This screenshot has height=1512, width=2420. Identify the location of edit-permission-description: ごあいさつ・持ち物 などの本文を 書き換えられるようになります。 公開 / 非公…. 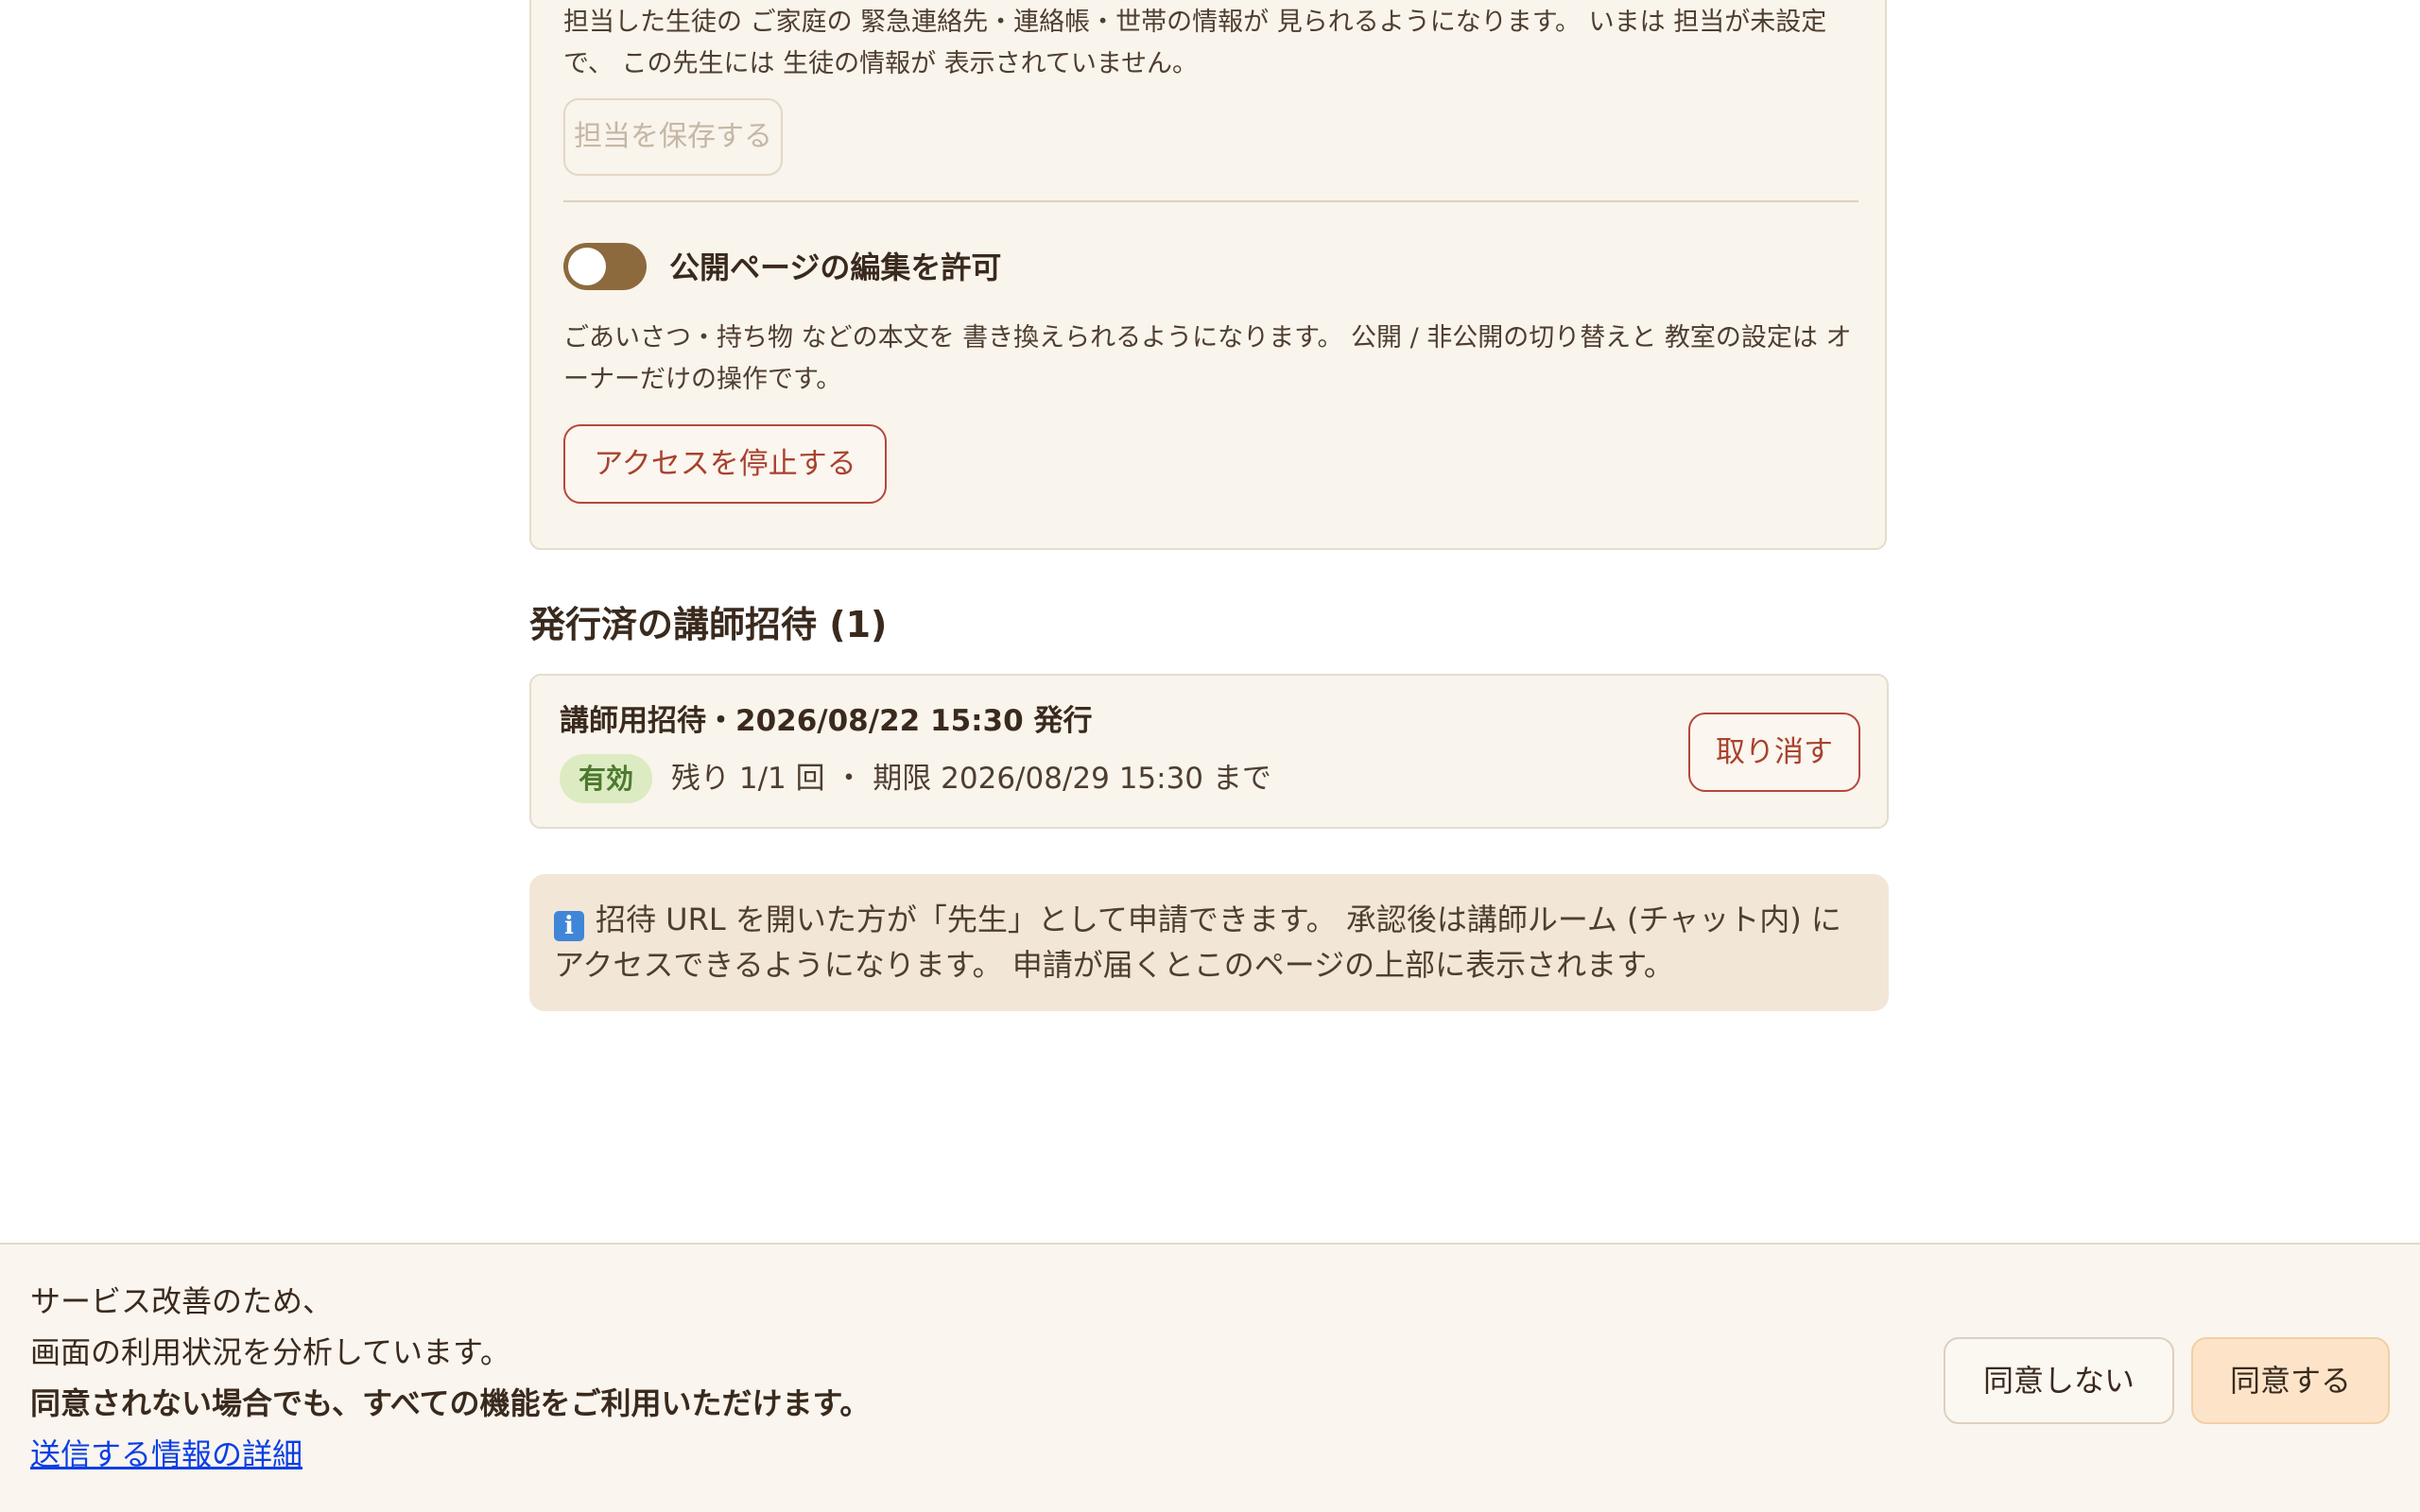
(1207, 358).